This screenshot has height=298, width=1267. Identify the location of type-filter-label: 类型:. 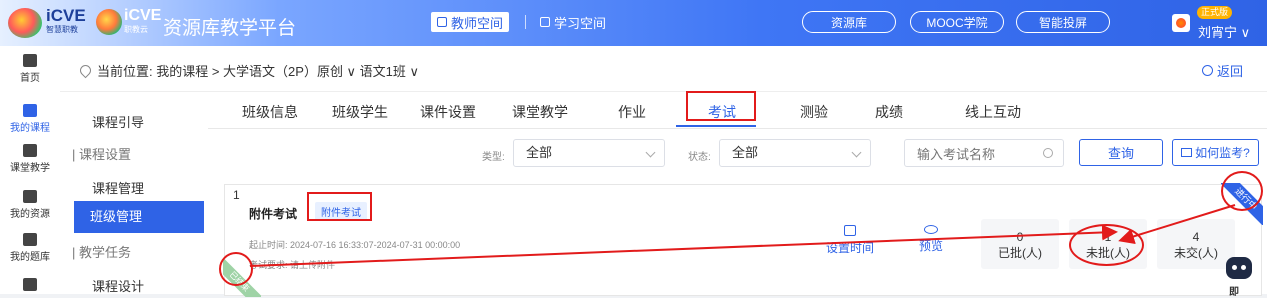
(493, 157).